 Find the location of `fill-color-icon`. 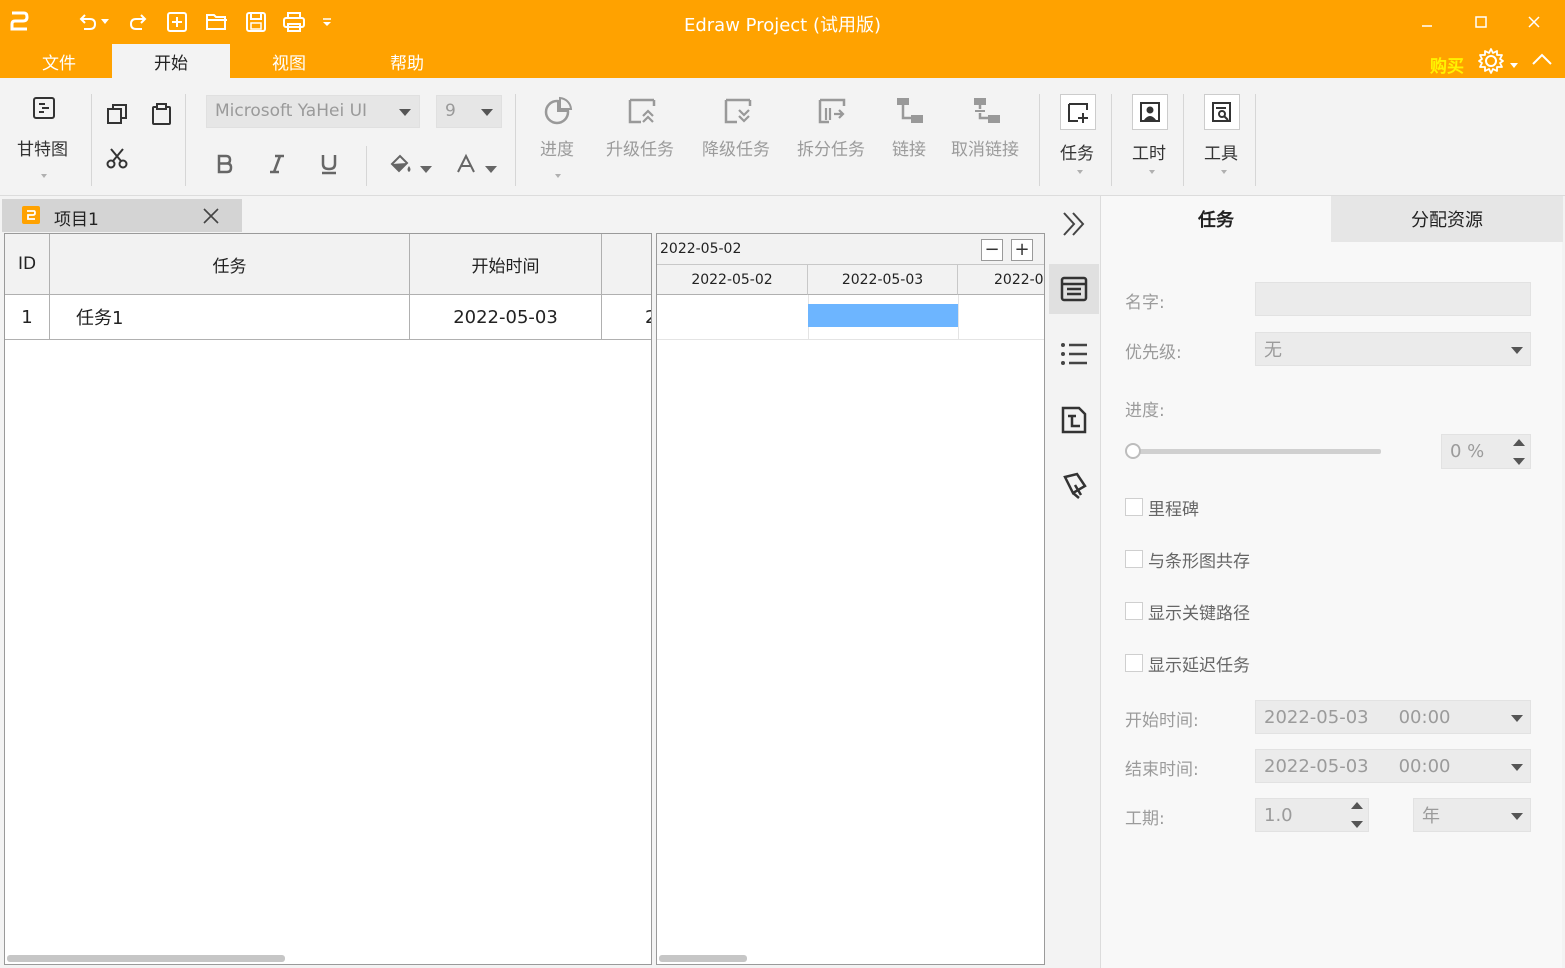

fill-color-icon is located at coordinates (401, 165).